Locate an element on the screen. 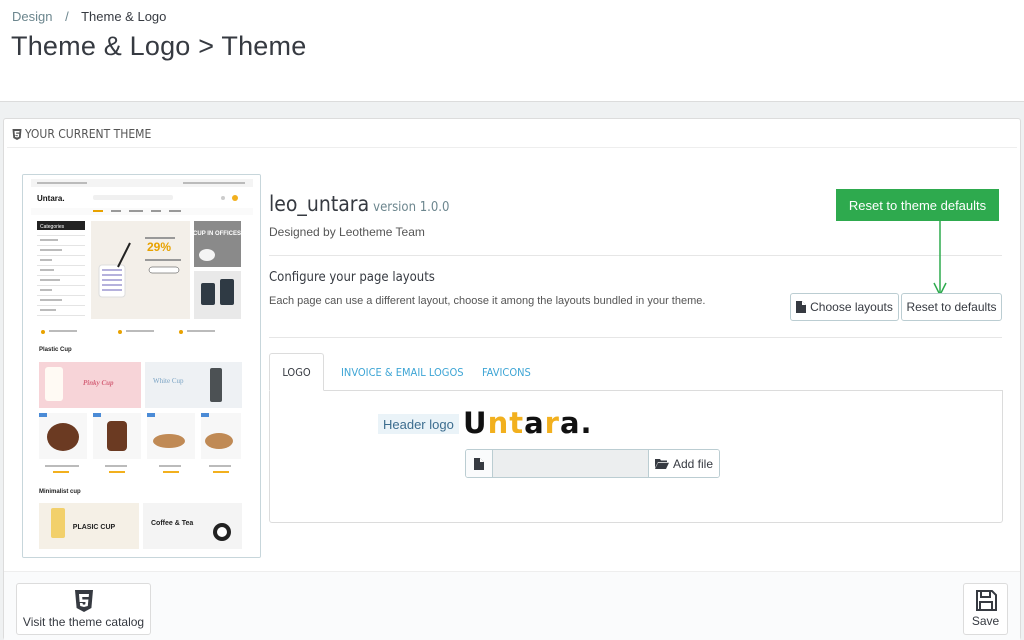 This screenshot has height=640, width=1024. preview-section-plastic: Plastic Cup is located at coordinates (55, 350).